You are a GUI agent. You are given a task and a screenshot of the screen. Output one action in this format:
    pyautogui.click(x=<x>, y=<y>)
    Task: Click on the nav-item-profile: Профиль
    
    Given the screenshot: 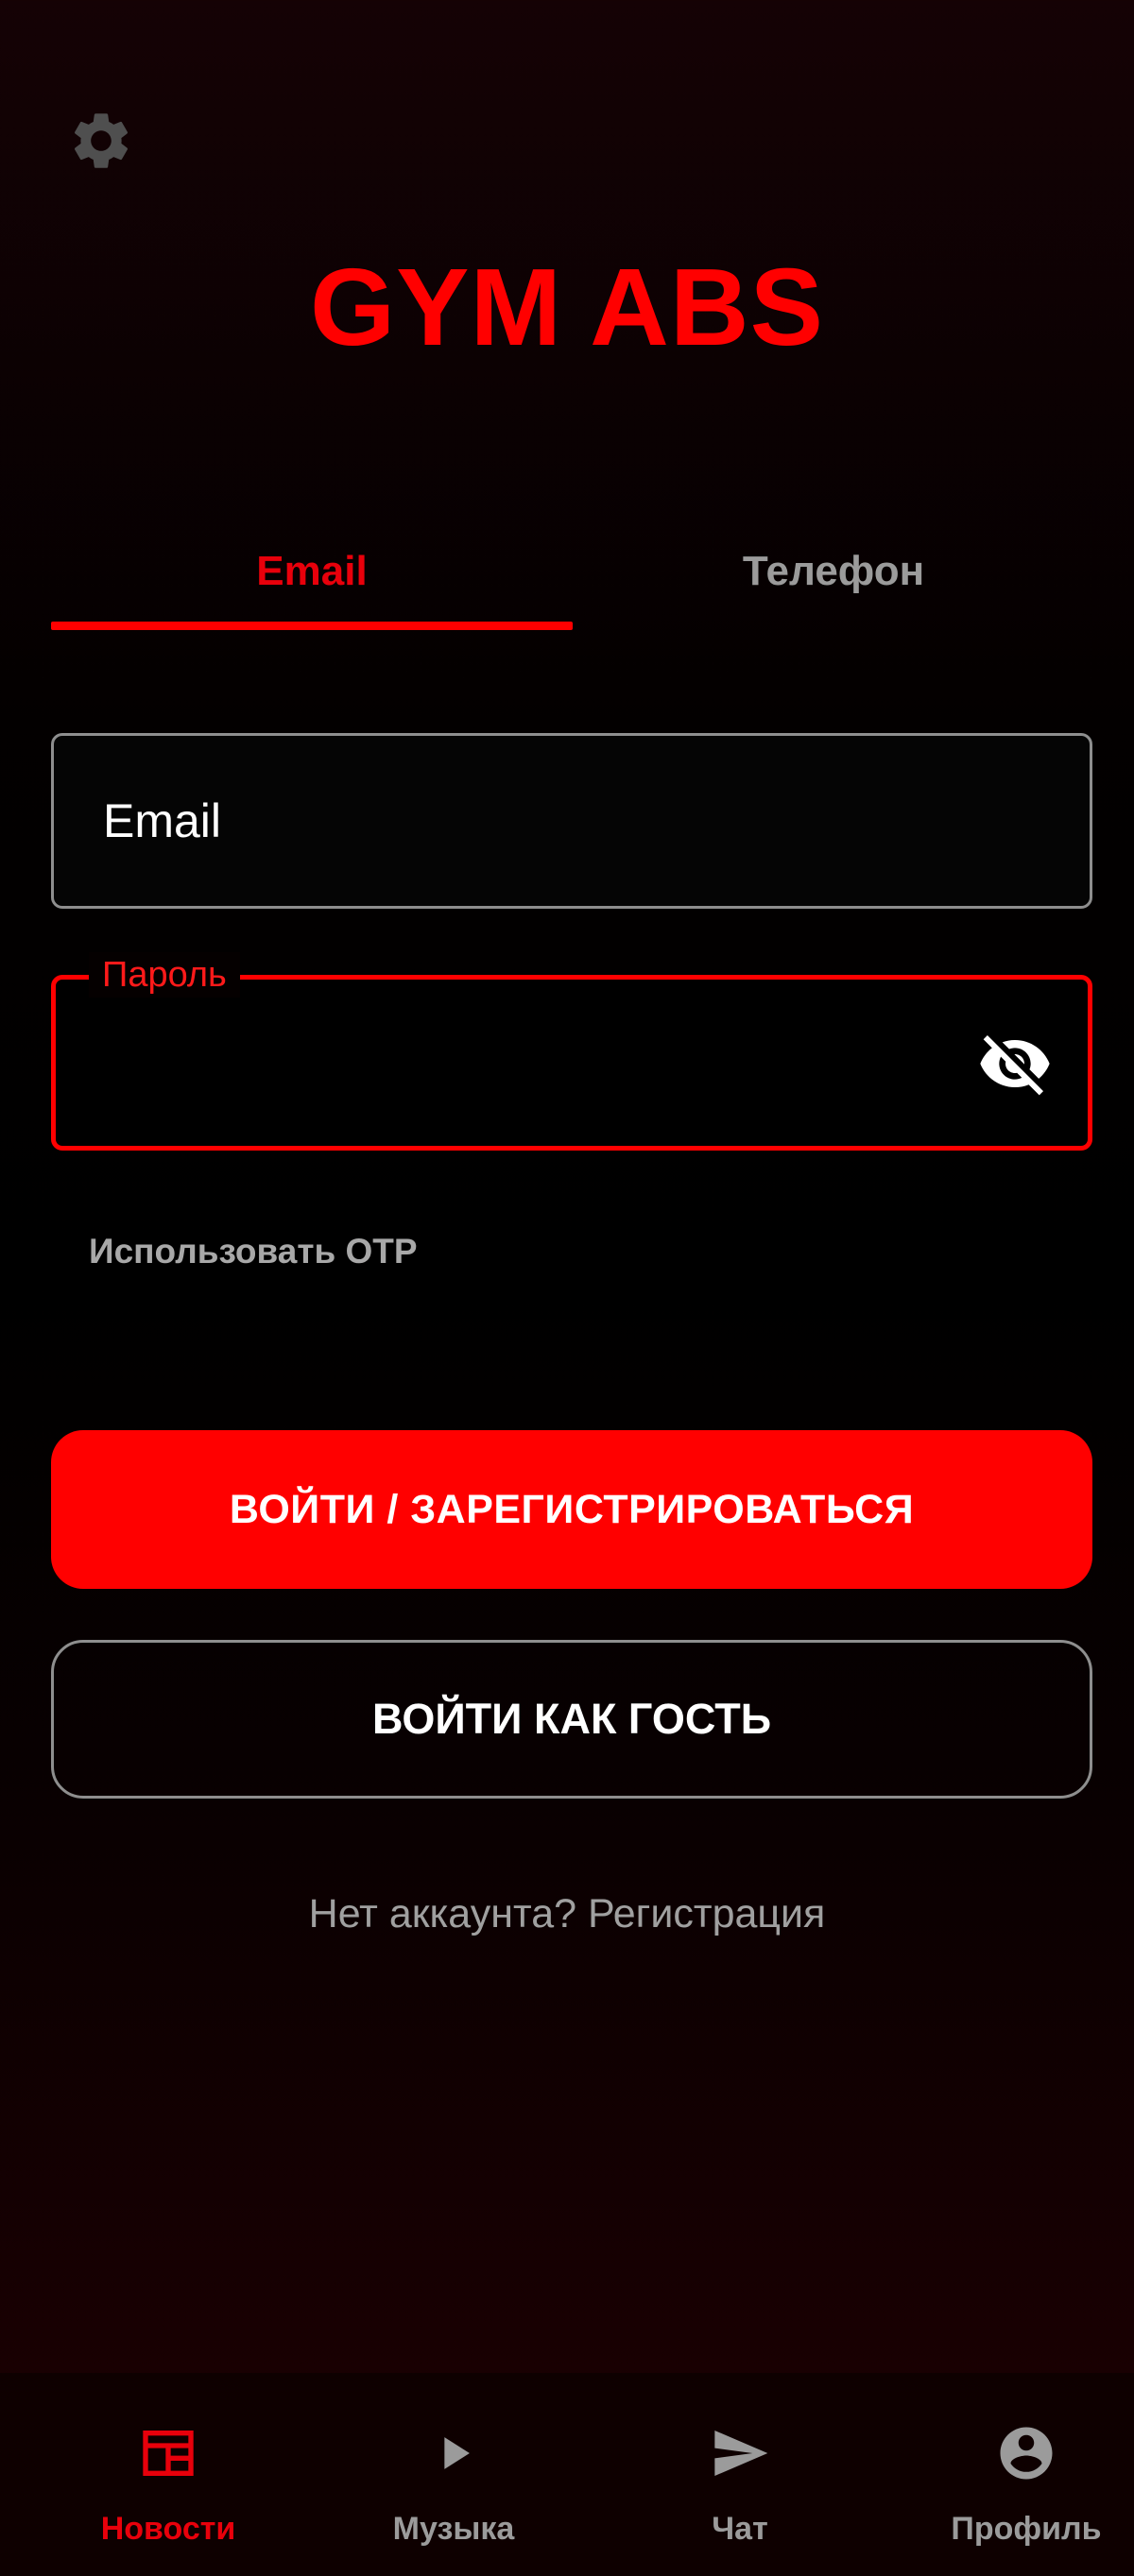 What is the action you would take?
    pyautogui.click(x=1009, y=2474)
    